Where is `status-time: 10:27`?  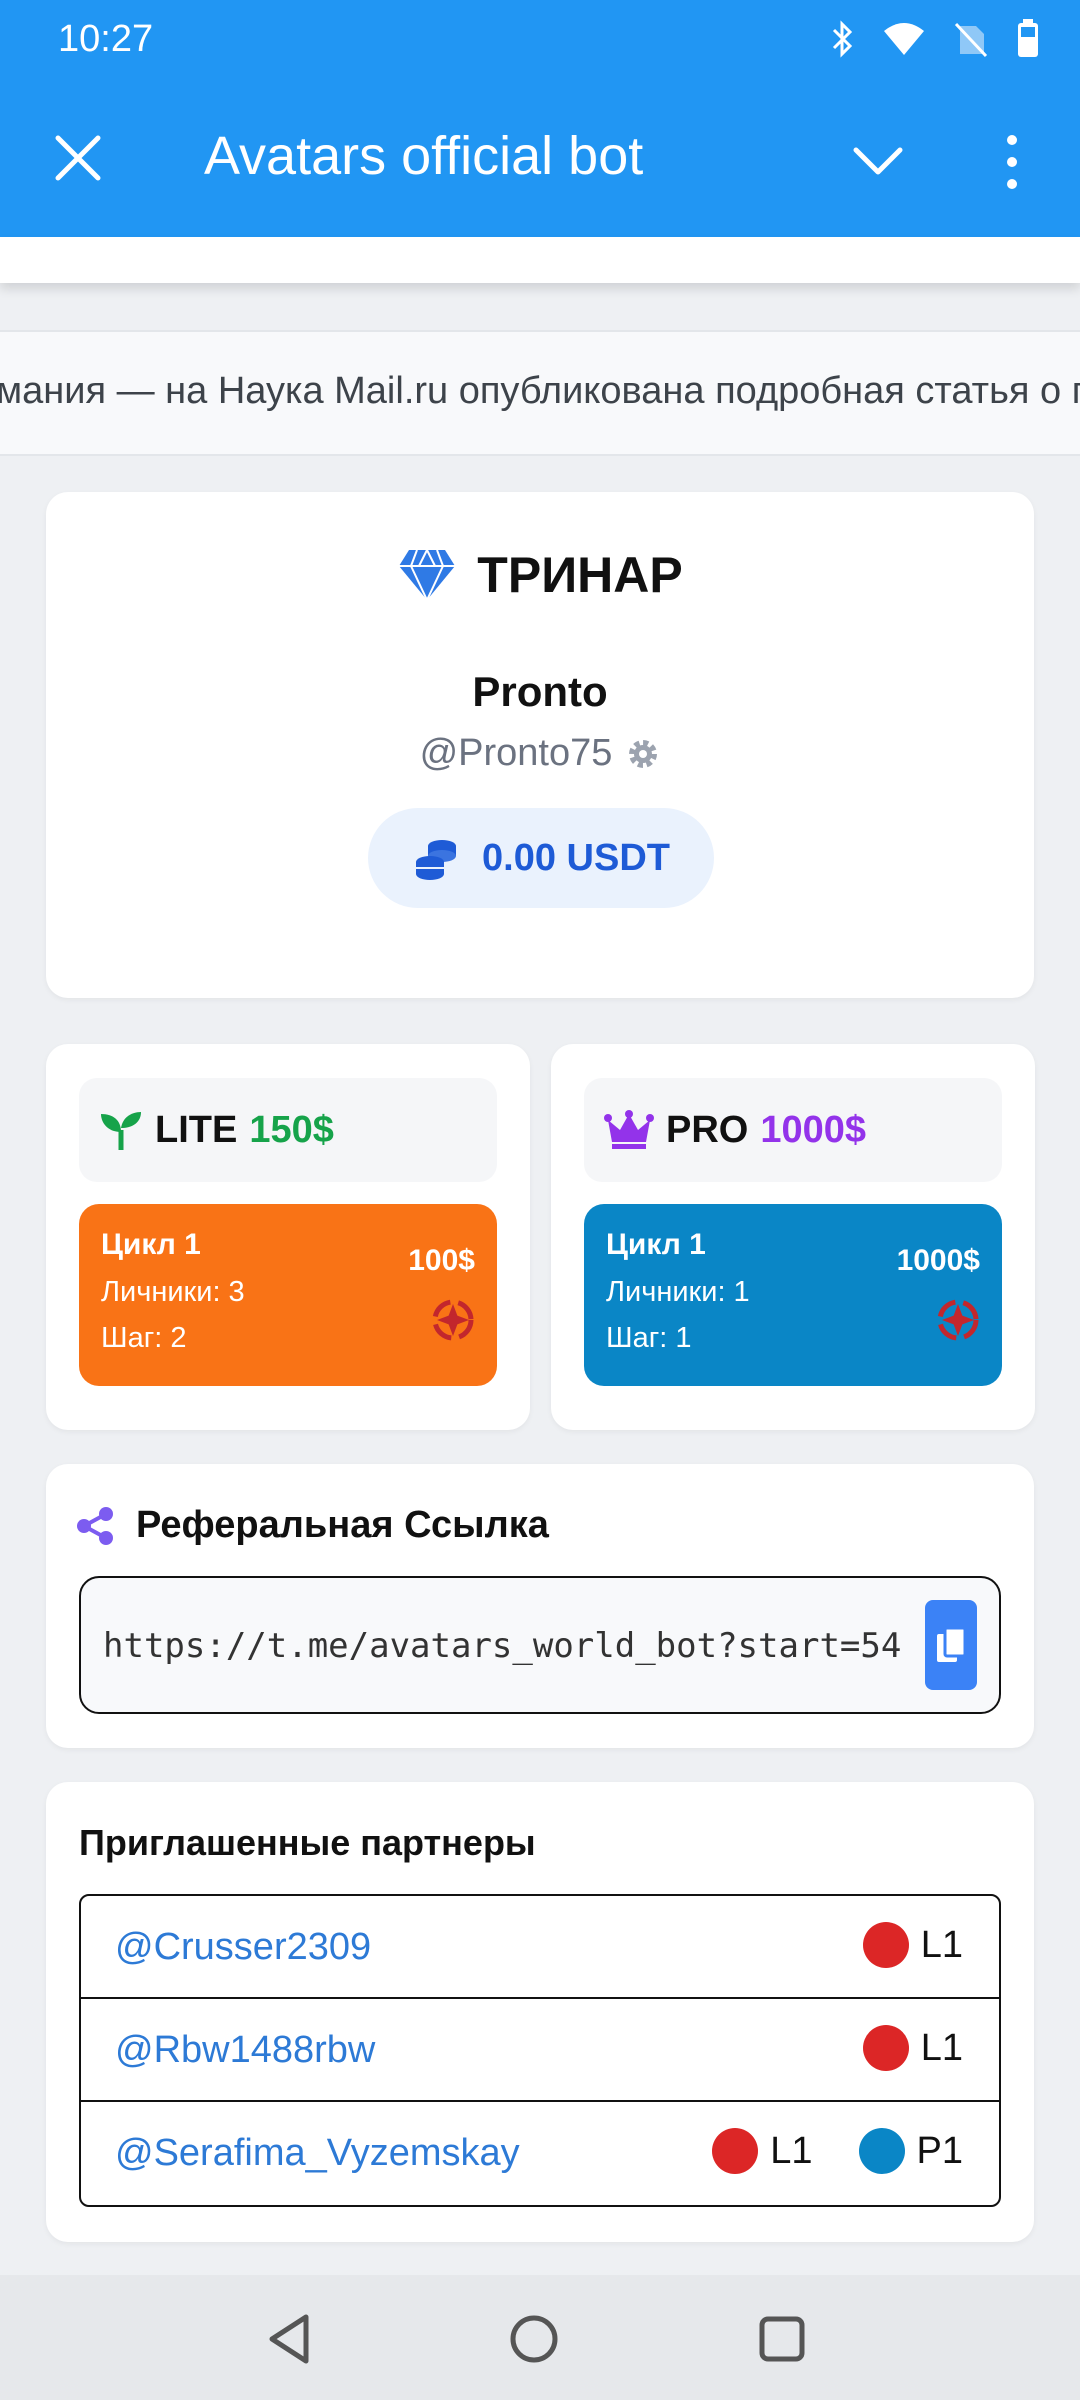
status-time: 10:27 is located at coordinates (106, 39).